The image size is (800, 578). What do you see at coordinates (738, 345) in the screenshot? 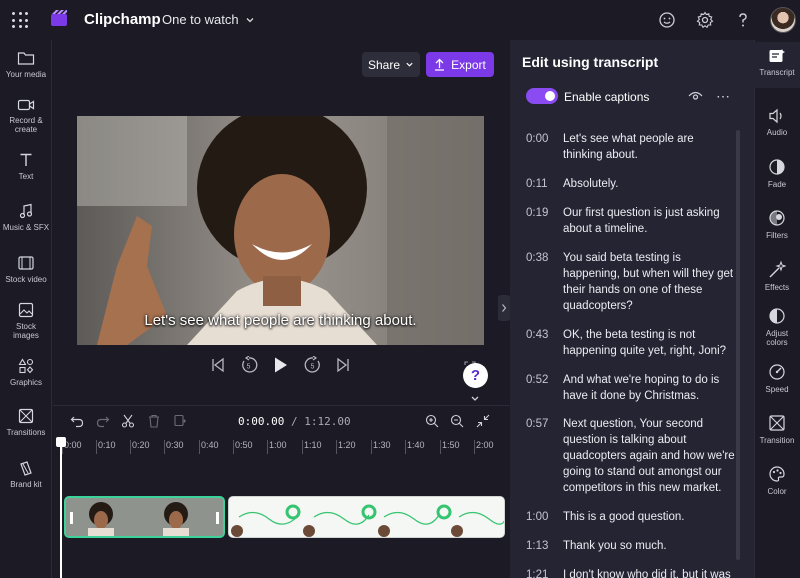
I see `transcript-scrollbar` at bounding box center [738, 345].